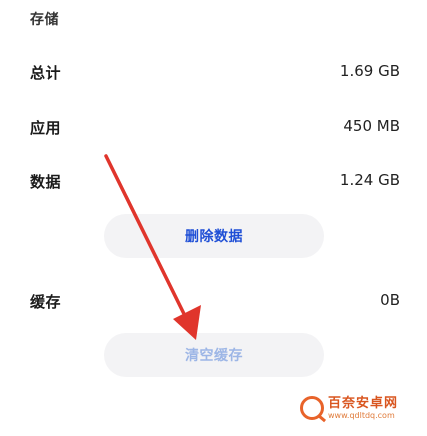  Describe the element at coordinates (312, 408) in the screenshot. I see `watermark-logo-icon` at that location.